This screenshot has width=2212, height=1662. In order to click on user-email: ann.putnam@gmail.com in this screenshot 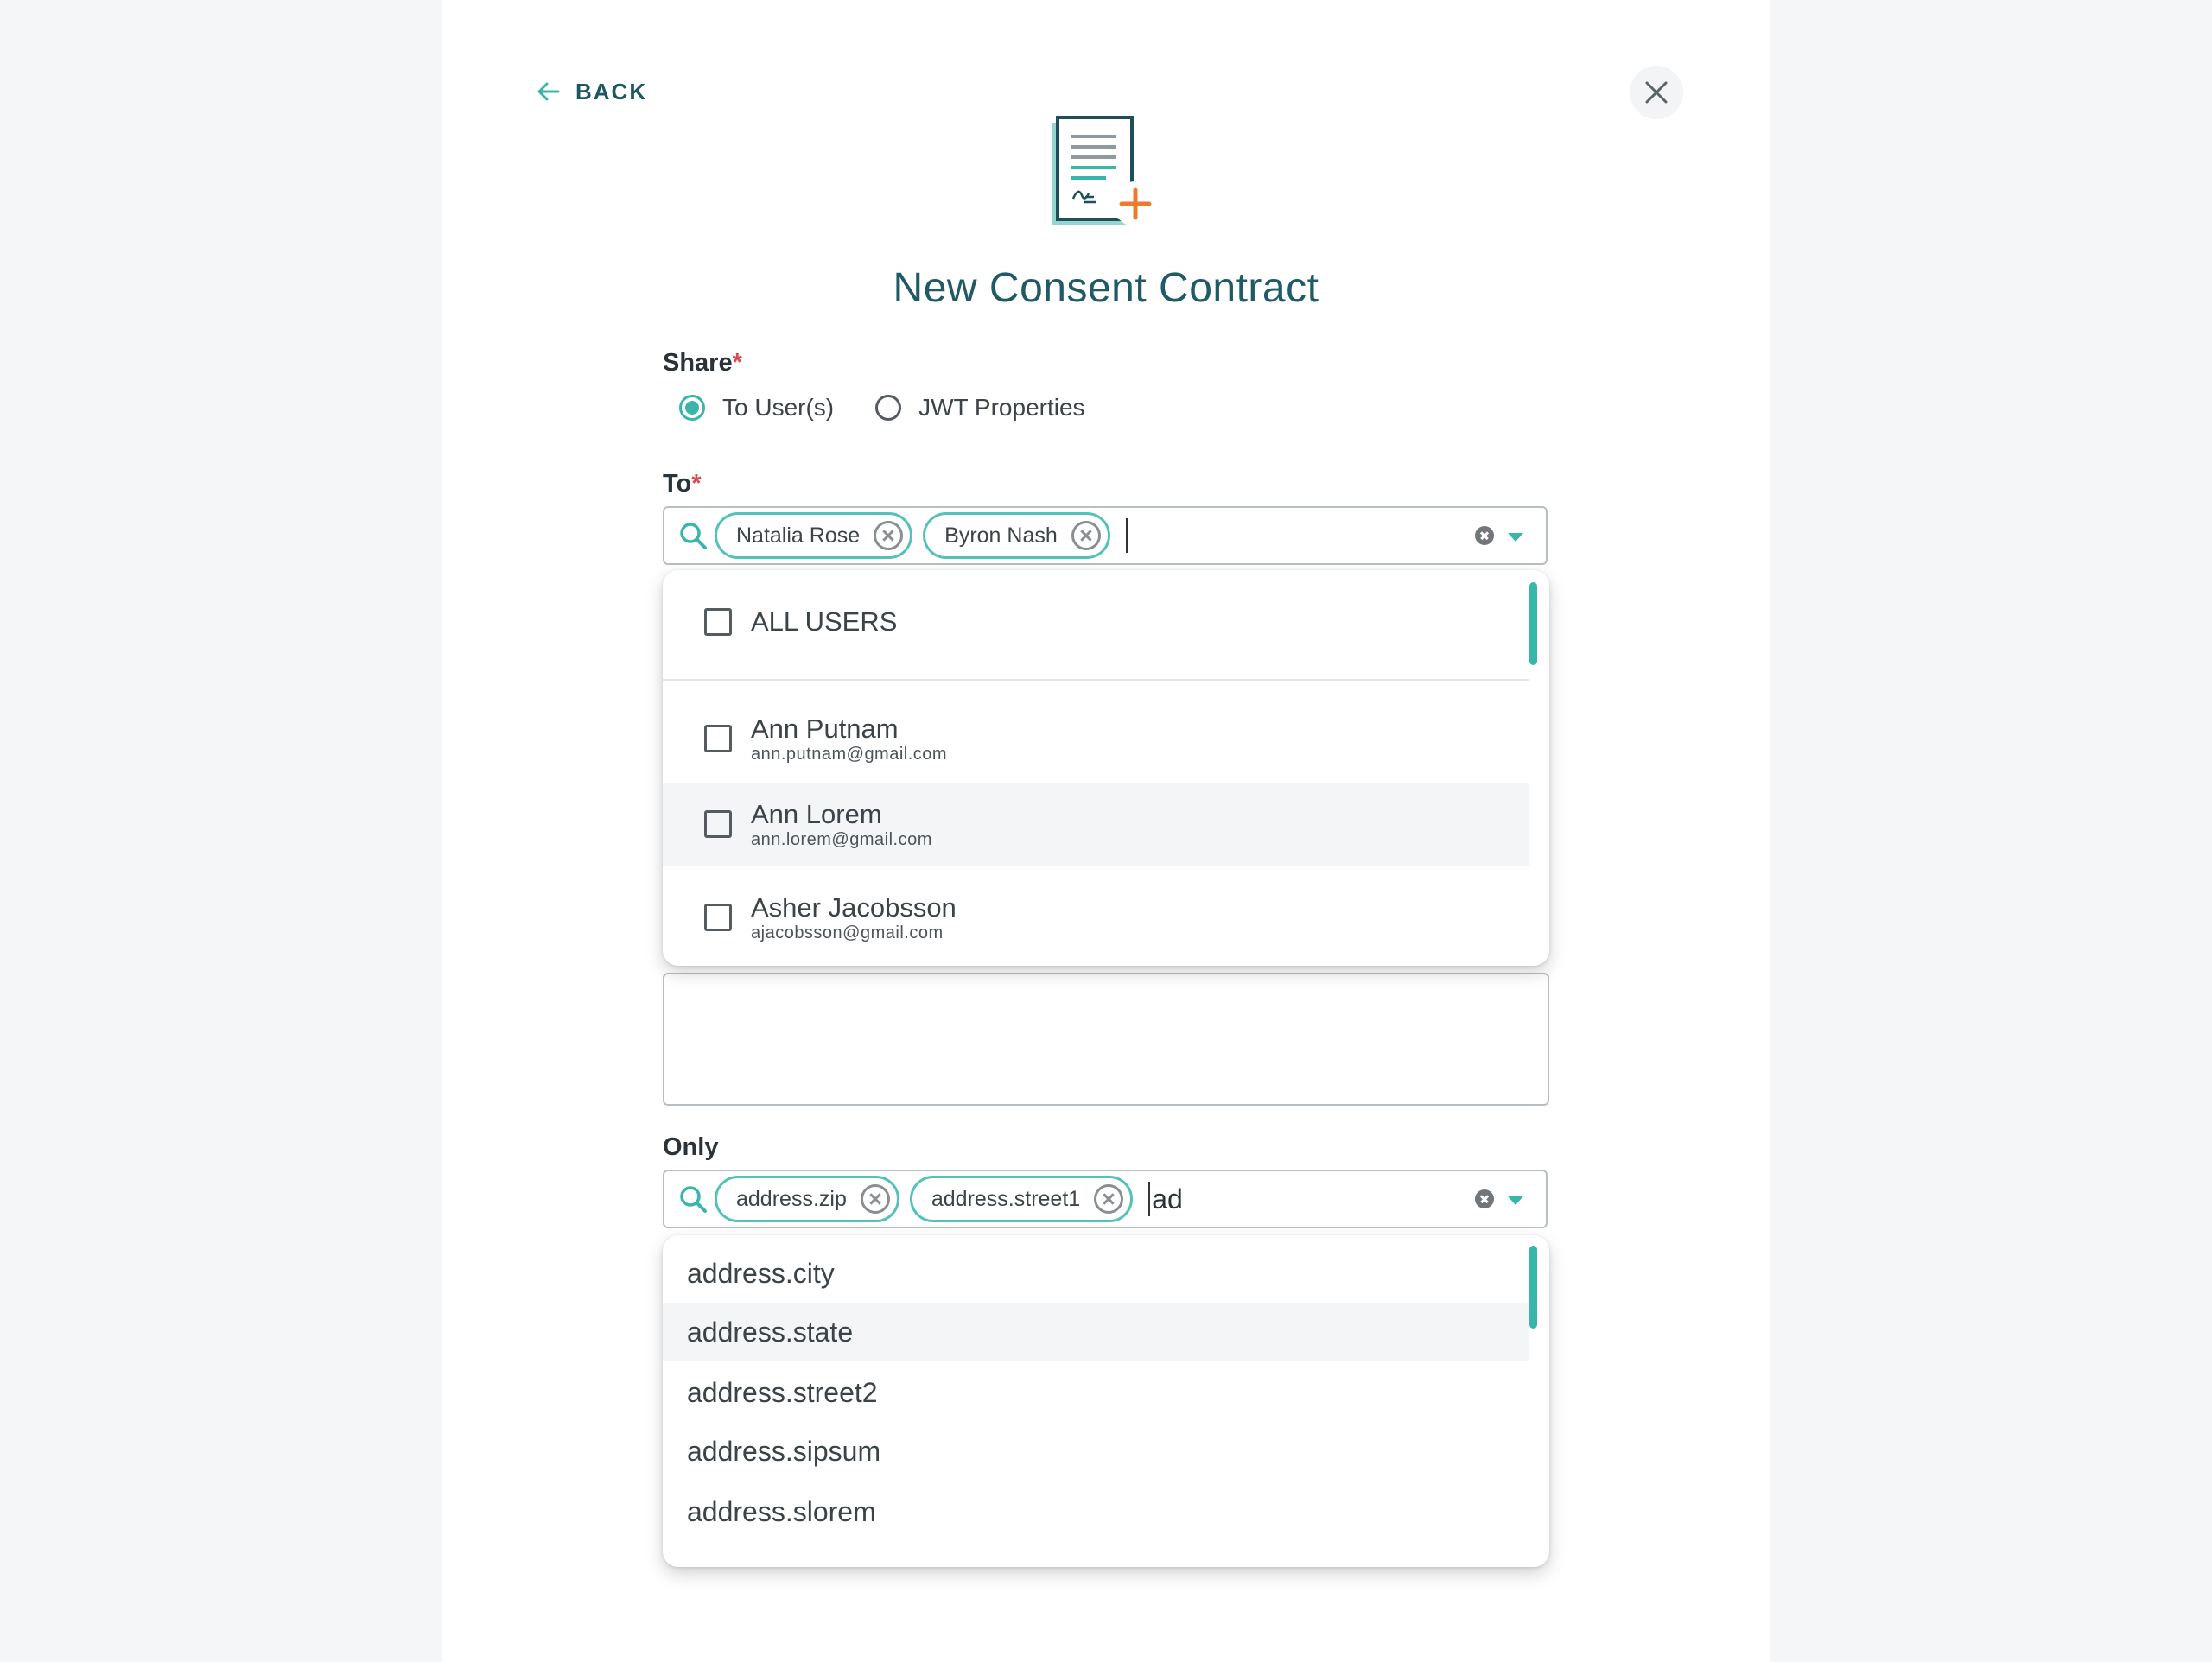, I will do `click(849, 754)`.